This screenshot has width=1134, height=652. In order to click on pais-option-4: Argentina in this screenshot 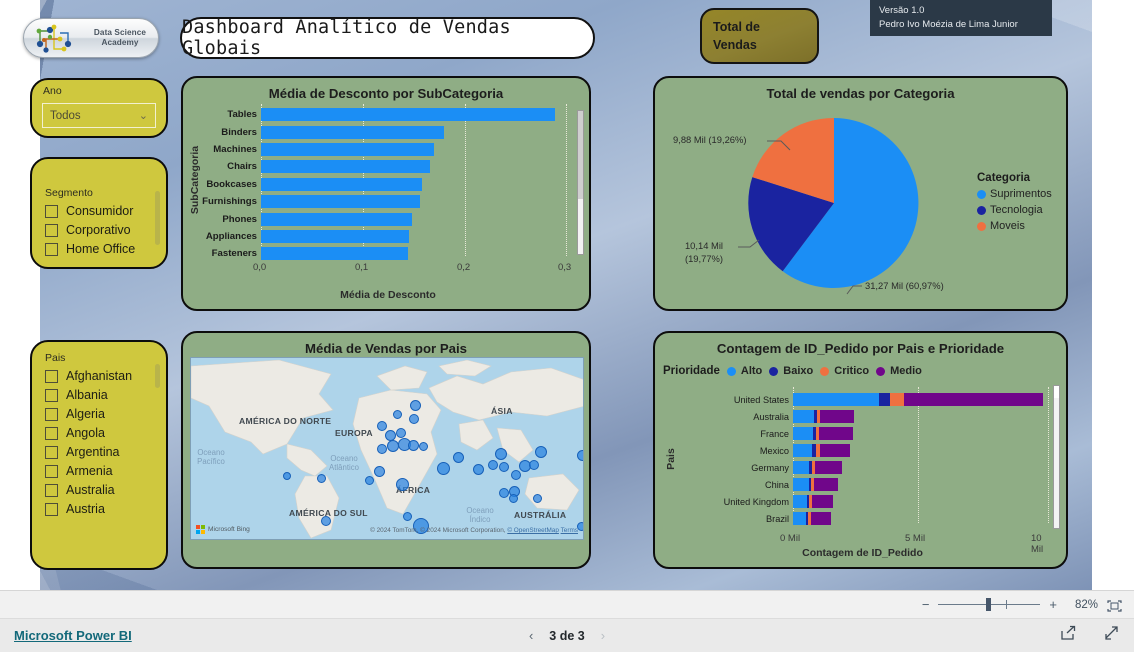, I will do `click(105, 452)`.